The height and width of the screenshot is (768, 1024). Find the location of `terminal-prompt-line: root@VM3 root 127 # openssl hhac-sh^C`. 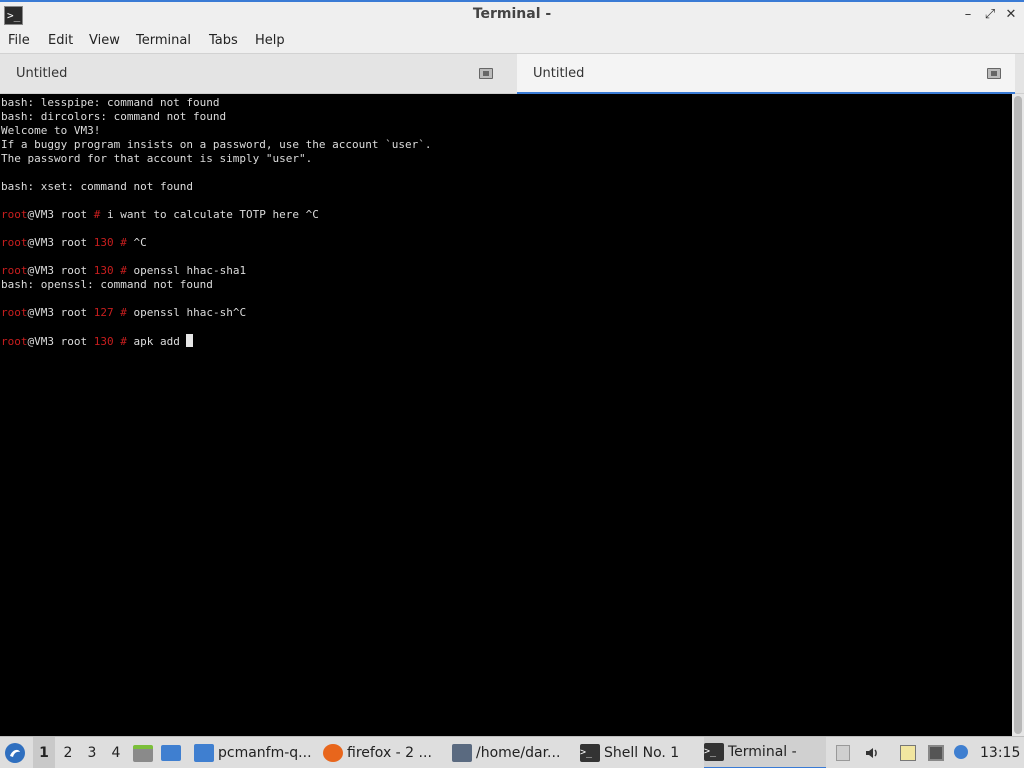

terminal-prompt-line: root@VM3 root 127 # openssl hhac-sh^C is located at coordinates (123, 312).